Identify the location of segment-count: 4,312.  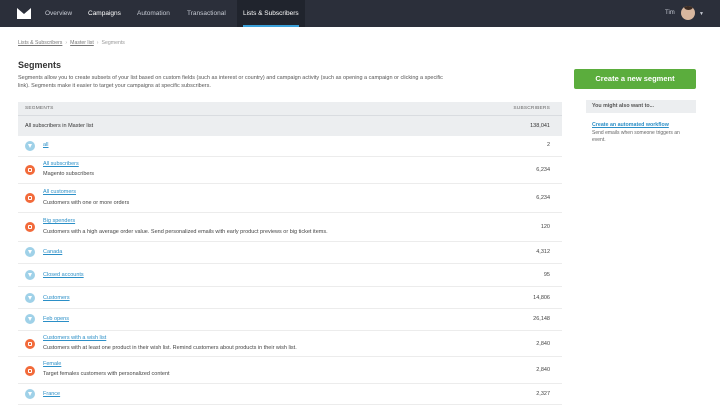
(543, 252).